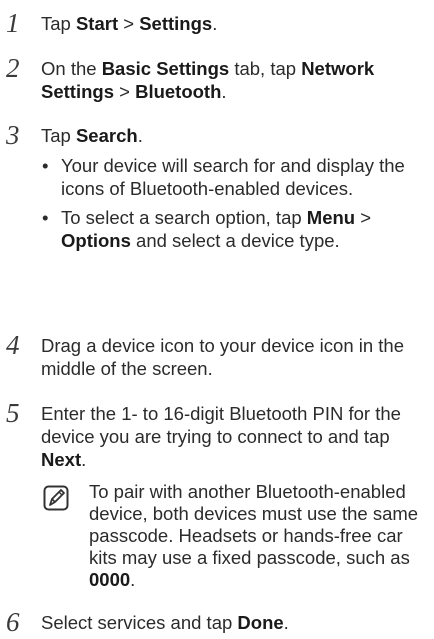 The width and height of the screenshot is (434, 639). Describe the element at coordinates (129, 23) in the screenshot. I see `step-text: Tap Start > Settings.` at that location.